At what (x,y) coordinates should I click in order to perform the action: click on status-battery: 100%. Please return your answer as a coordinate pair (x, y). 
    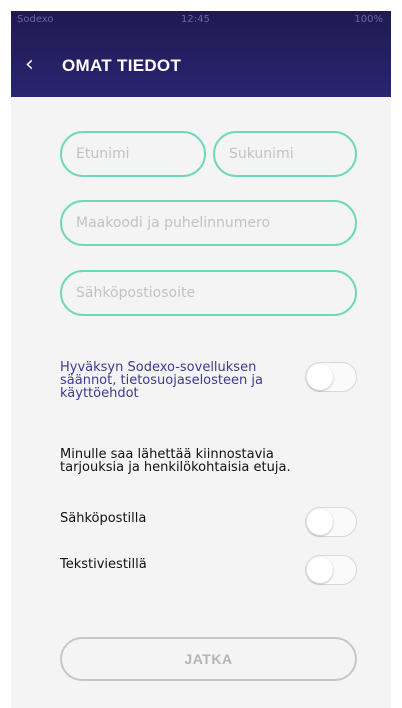
    Looking at the image, I should click on (368, 19).